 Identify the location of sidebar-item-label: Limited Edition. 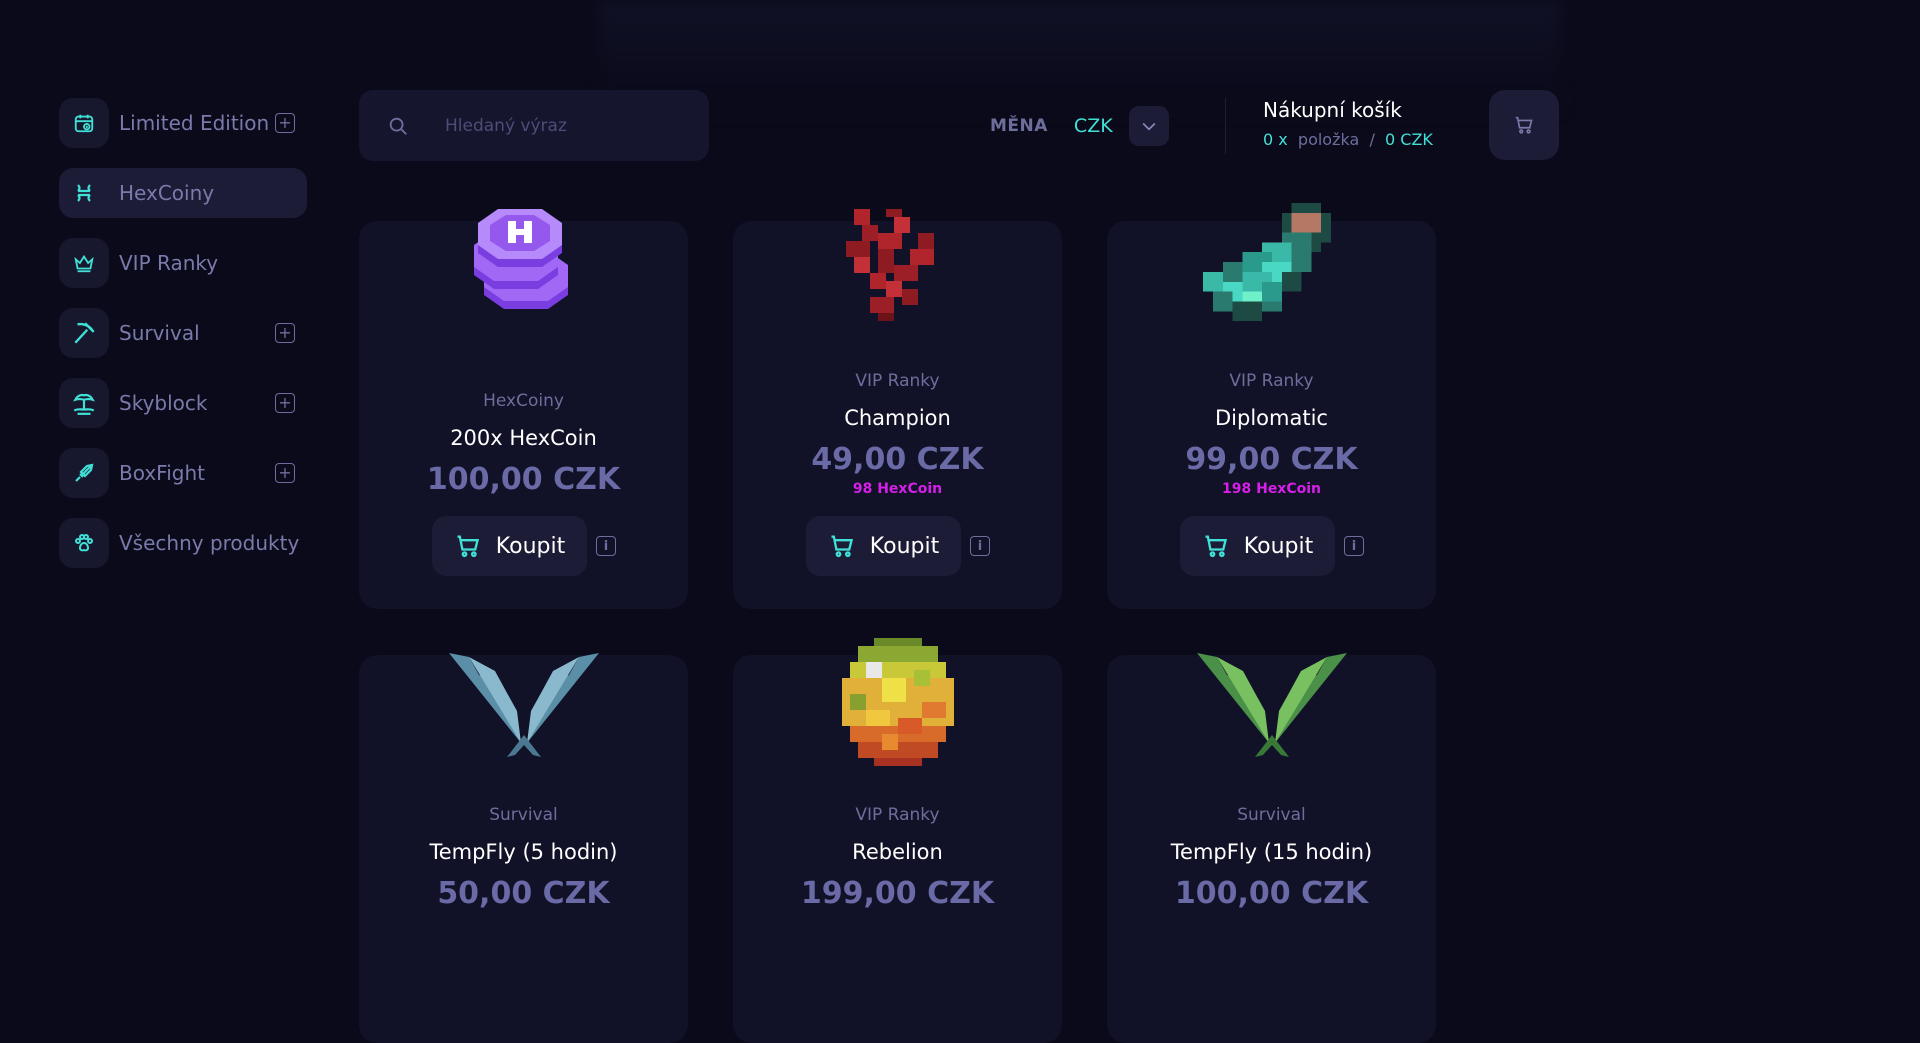
(194, 123).